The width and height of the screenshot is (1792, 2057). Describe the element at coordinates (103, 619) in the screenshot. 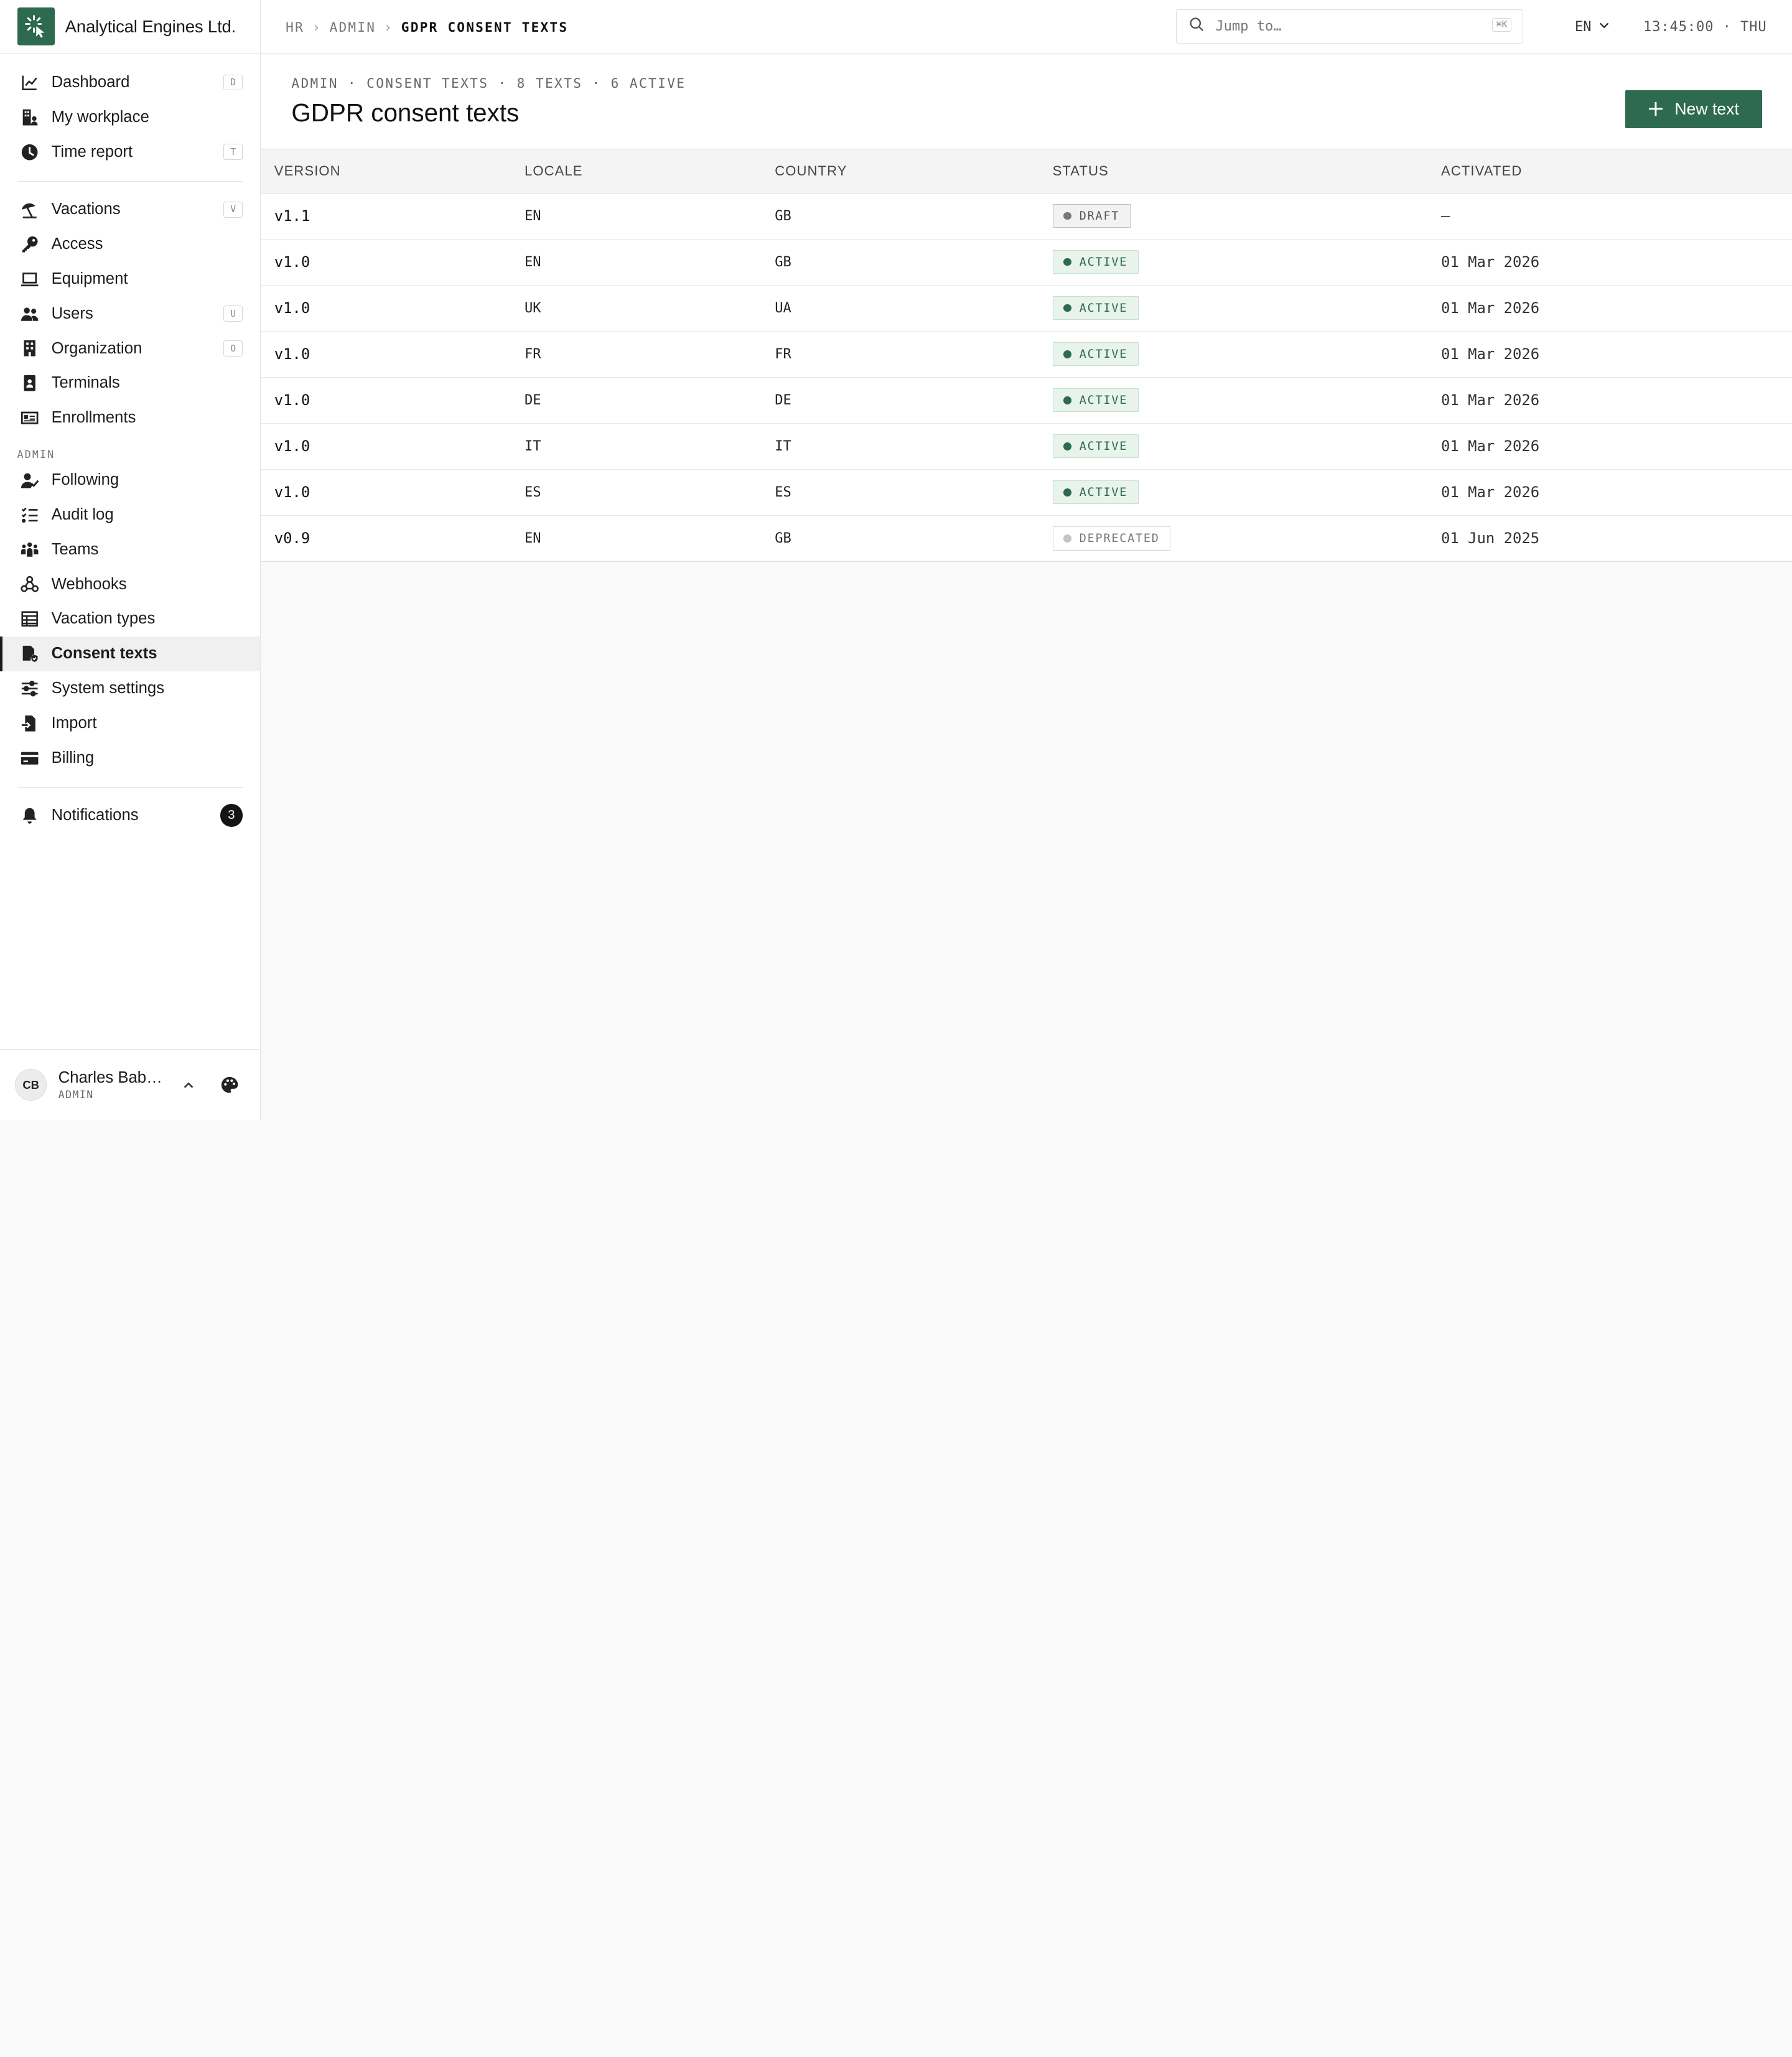

I see `sidebar-item-label: Vacation types` at that location.